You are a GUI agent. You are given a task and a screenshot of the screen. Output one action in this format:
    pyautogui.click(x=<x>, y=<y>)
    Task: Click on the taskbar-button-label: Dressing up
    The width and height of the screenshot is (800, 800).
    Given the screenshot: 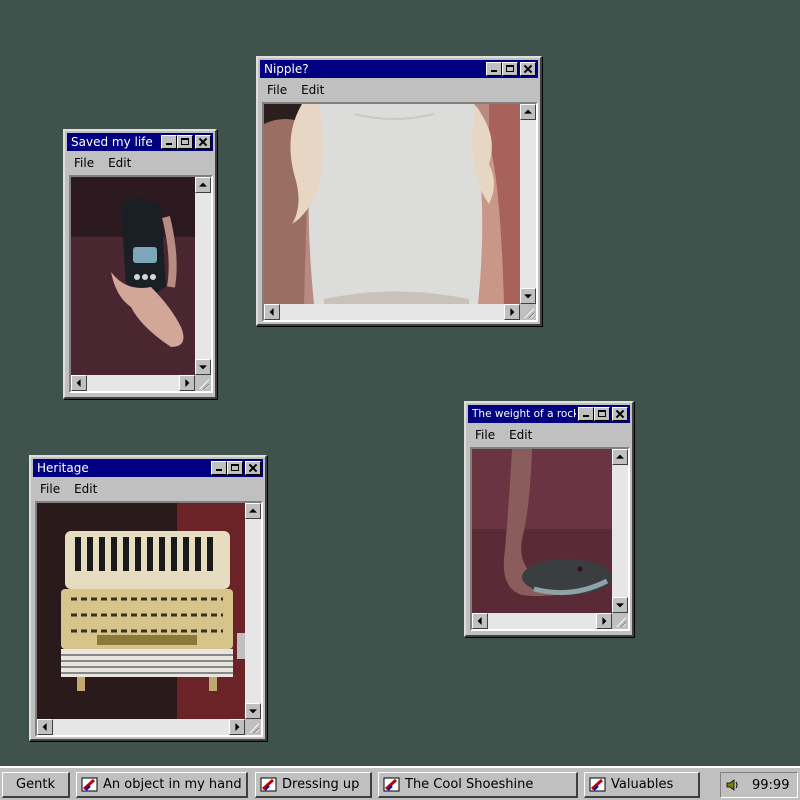 What is the action you would take?
    pyautogui.click(x=321, y=784)
    